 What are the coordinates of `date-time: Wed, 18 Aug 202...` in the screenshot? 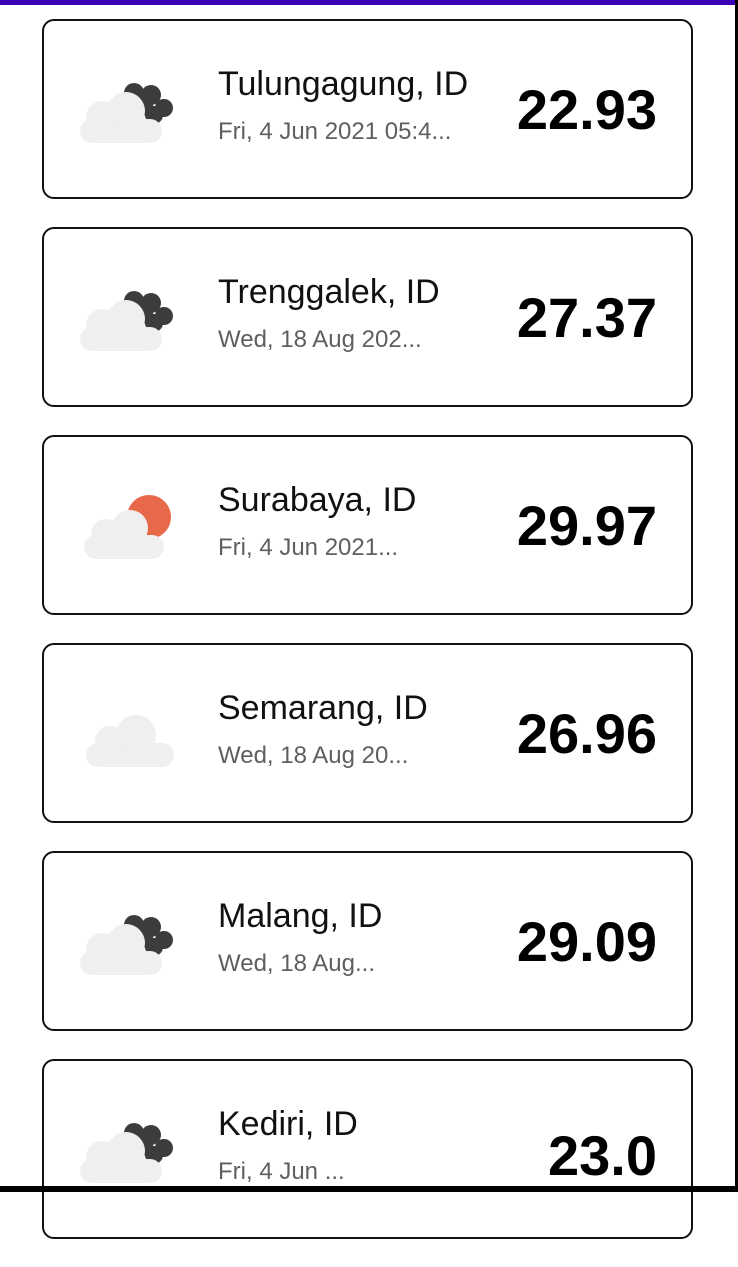 It's located at (320, 339).